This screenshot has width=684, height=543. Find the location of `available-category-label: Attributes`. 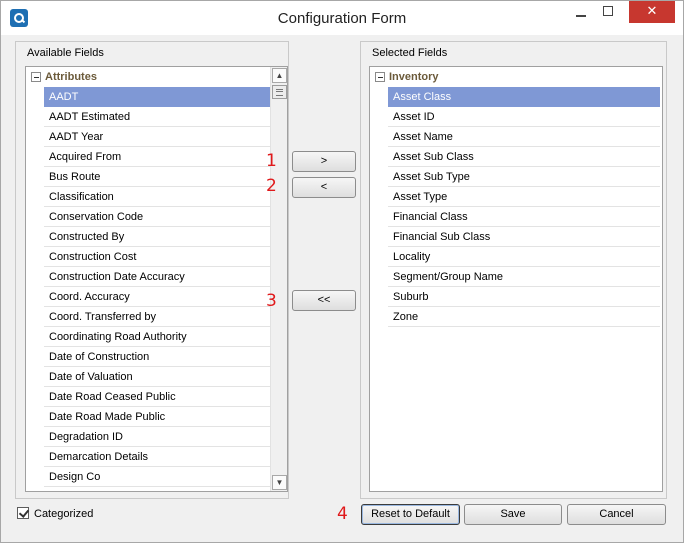

available-category-label: Attributes is located at coordinates (71, 77).